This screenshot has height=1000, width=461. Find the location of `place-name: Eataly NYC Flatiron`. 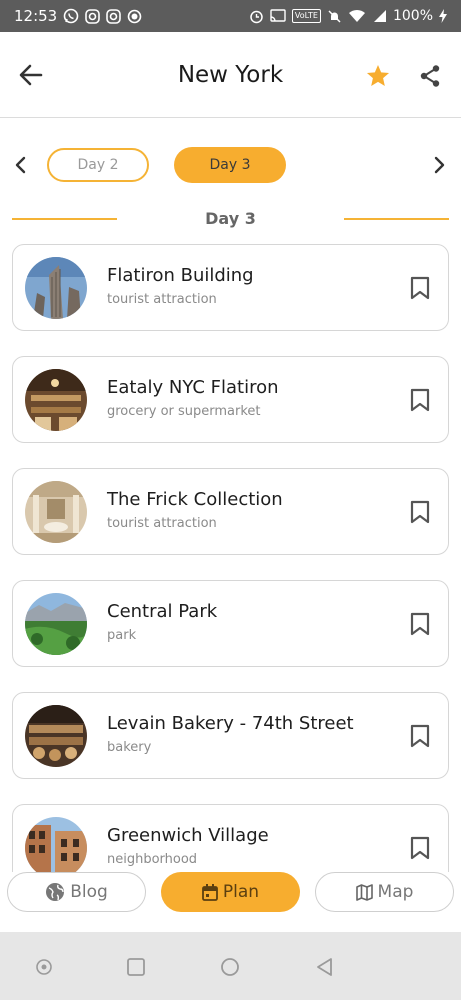

place-name: Eataly NYC Flatiron is located at coordinates (193, 387).